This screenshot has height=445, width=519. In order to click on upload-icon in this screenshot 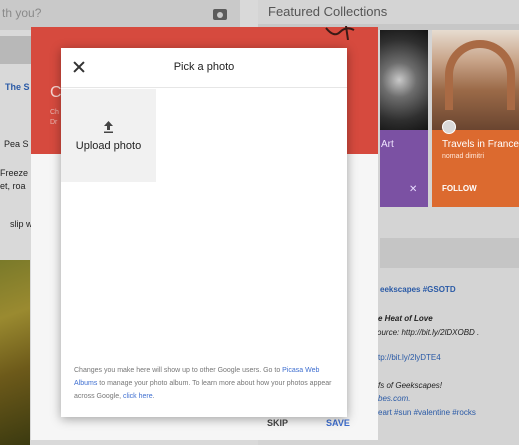, I will do `click(108, 127)`.